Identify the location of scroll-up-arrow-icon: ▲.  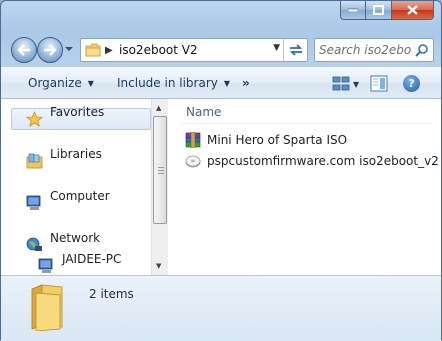
(158, 108).